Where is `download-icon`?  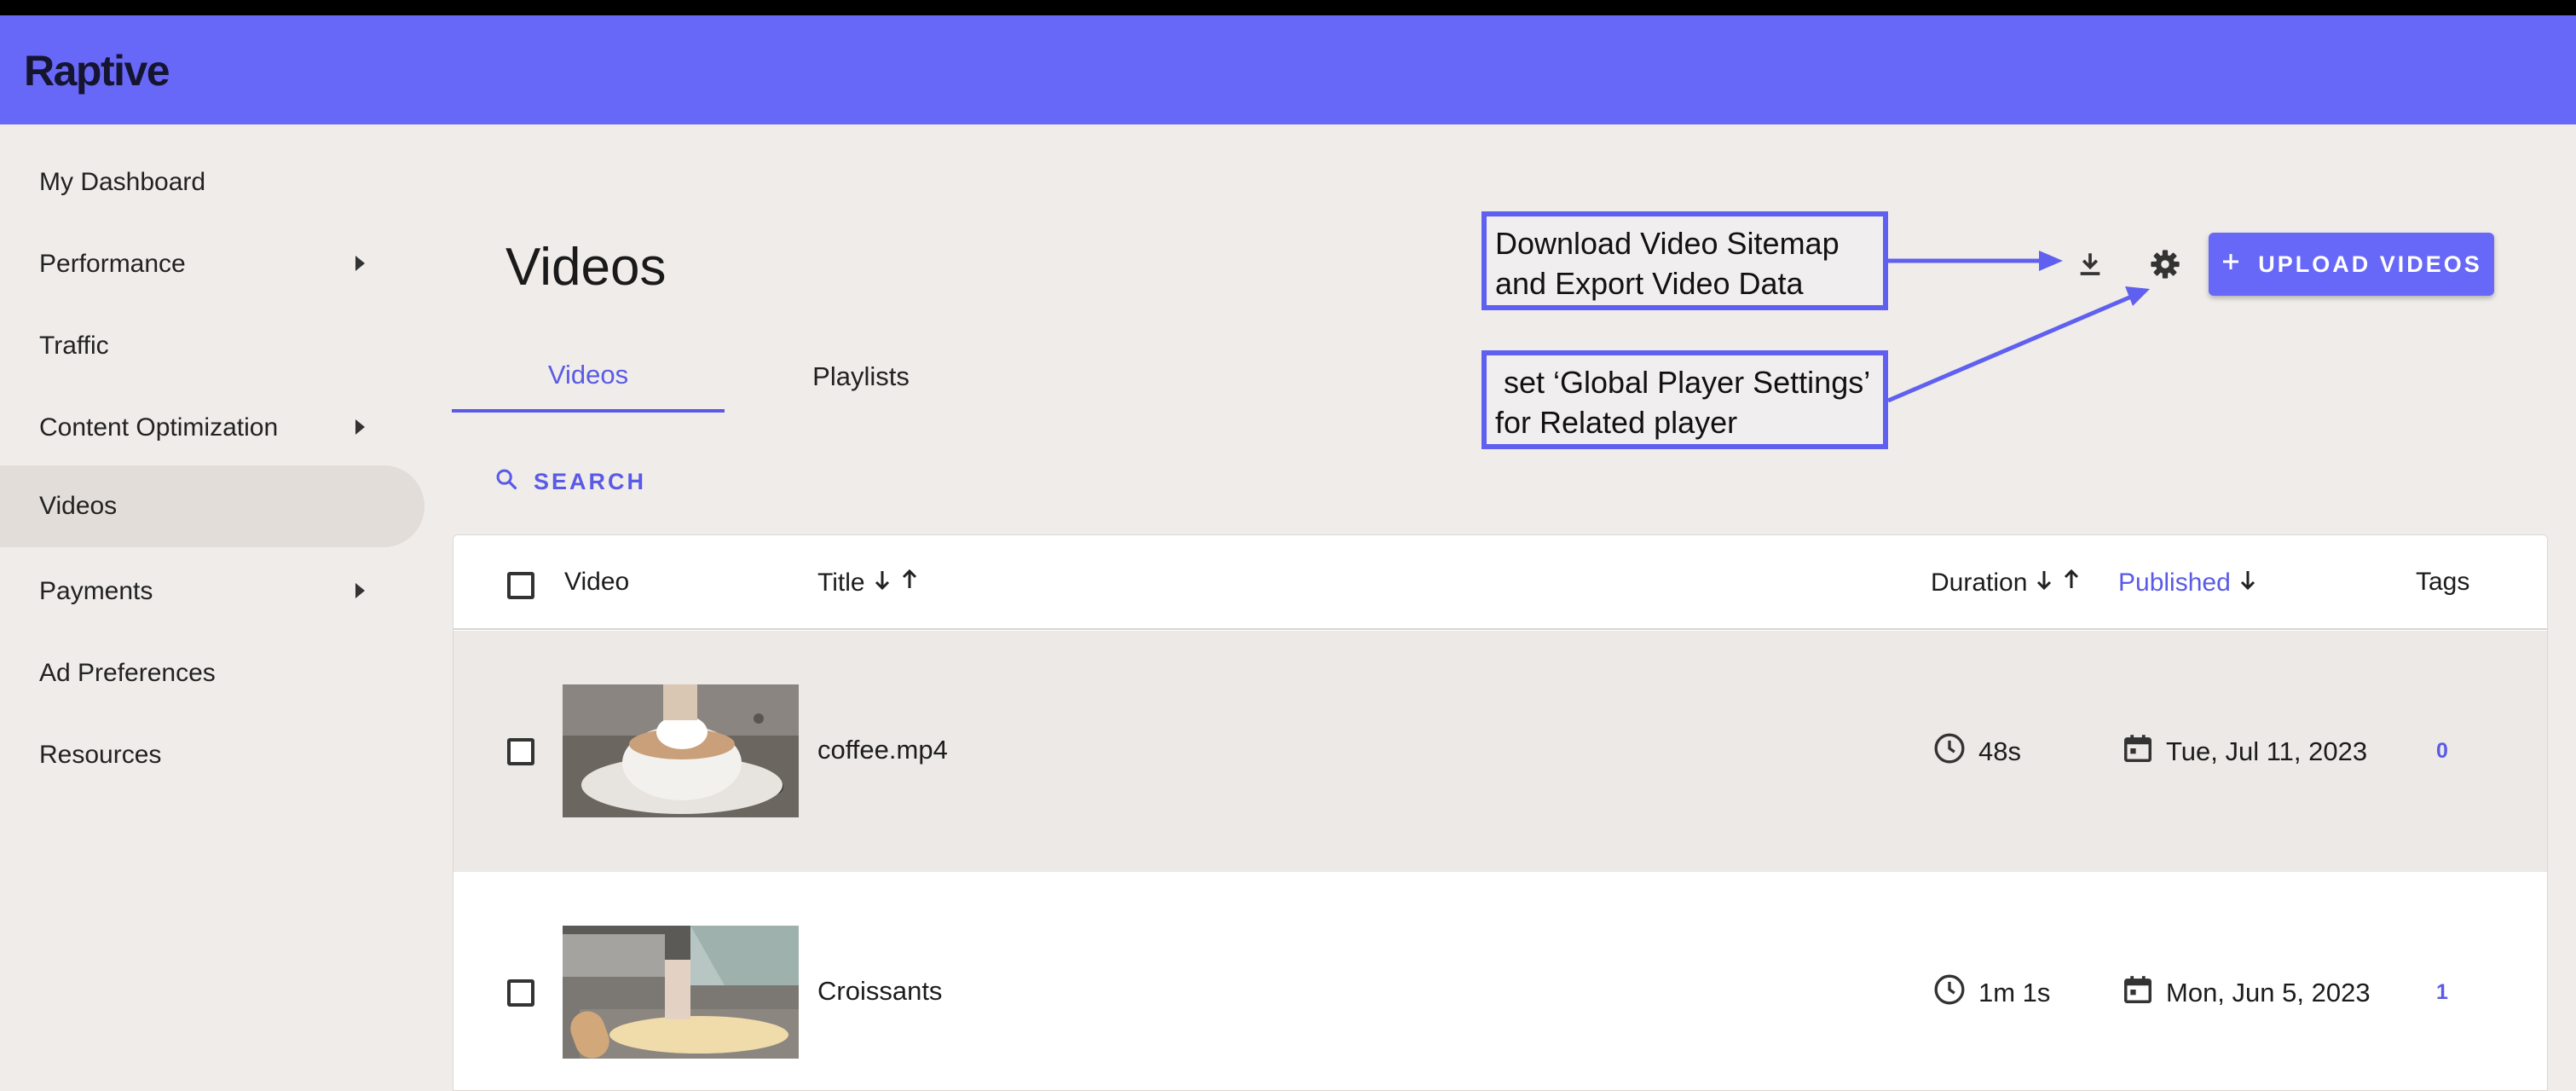 download-icon is located at coordinates (2090, 266).